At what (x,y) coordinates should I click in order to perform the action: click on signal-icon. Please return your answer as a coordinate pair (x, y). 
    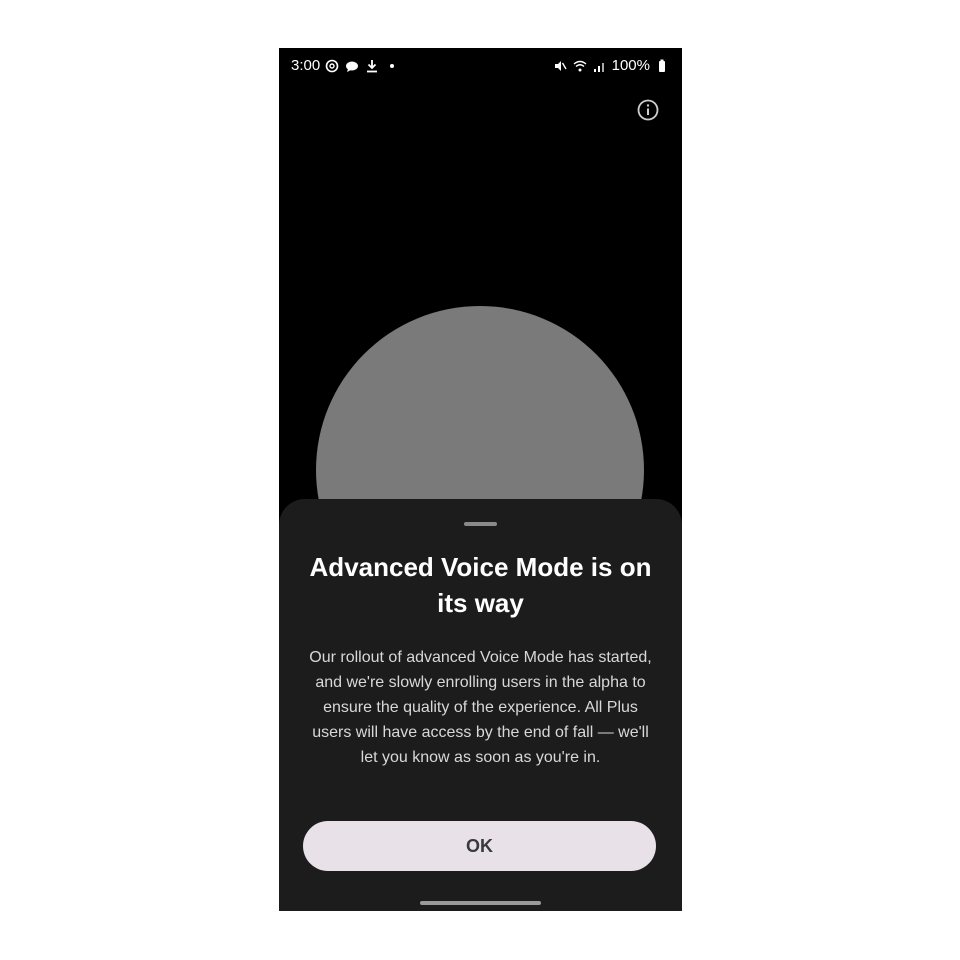
    Looking at the image, I should click on (600, 66).